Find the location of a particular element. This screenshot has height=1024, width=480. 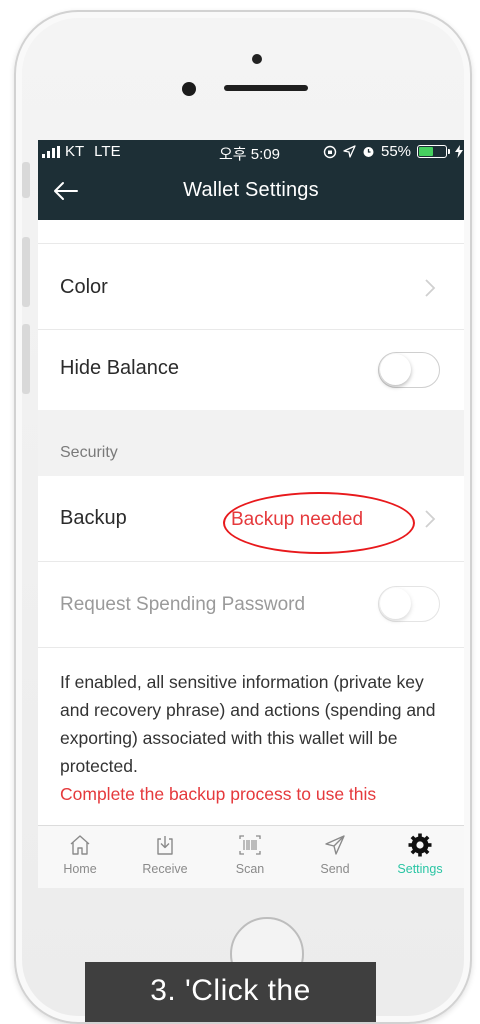

front-camera is located at coordinates (257, 59).